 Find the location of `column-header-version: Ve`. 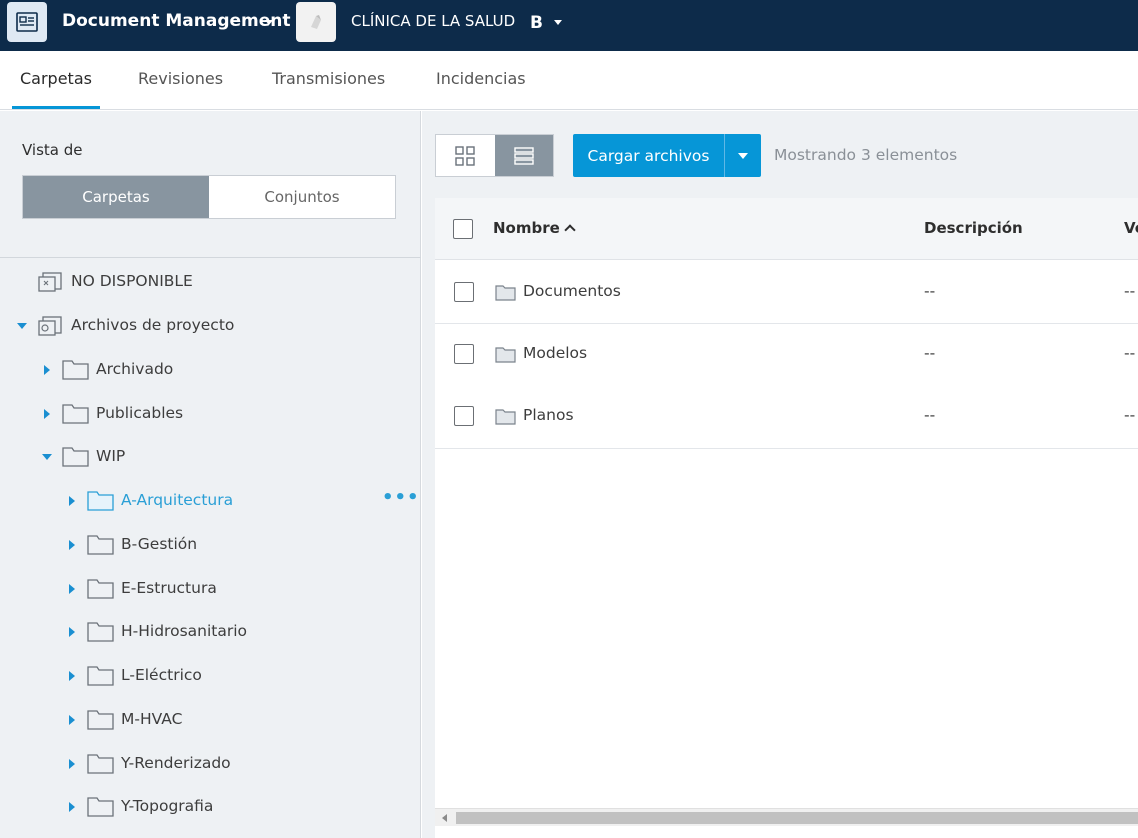

column-header-version: Ve is located at coordinates (1131, 228).